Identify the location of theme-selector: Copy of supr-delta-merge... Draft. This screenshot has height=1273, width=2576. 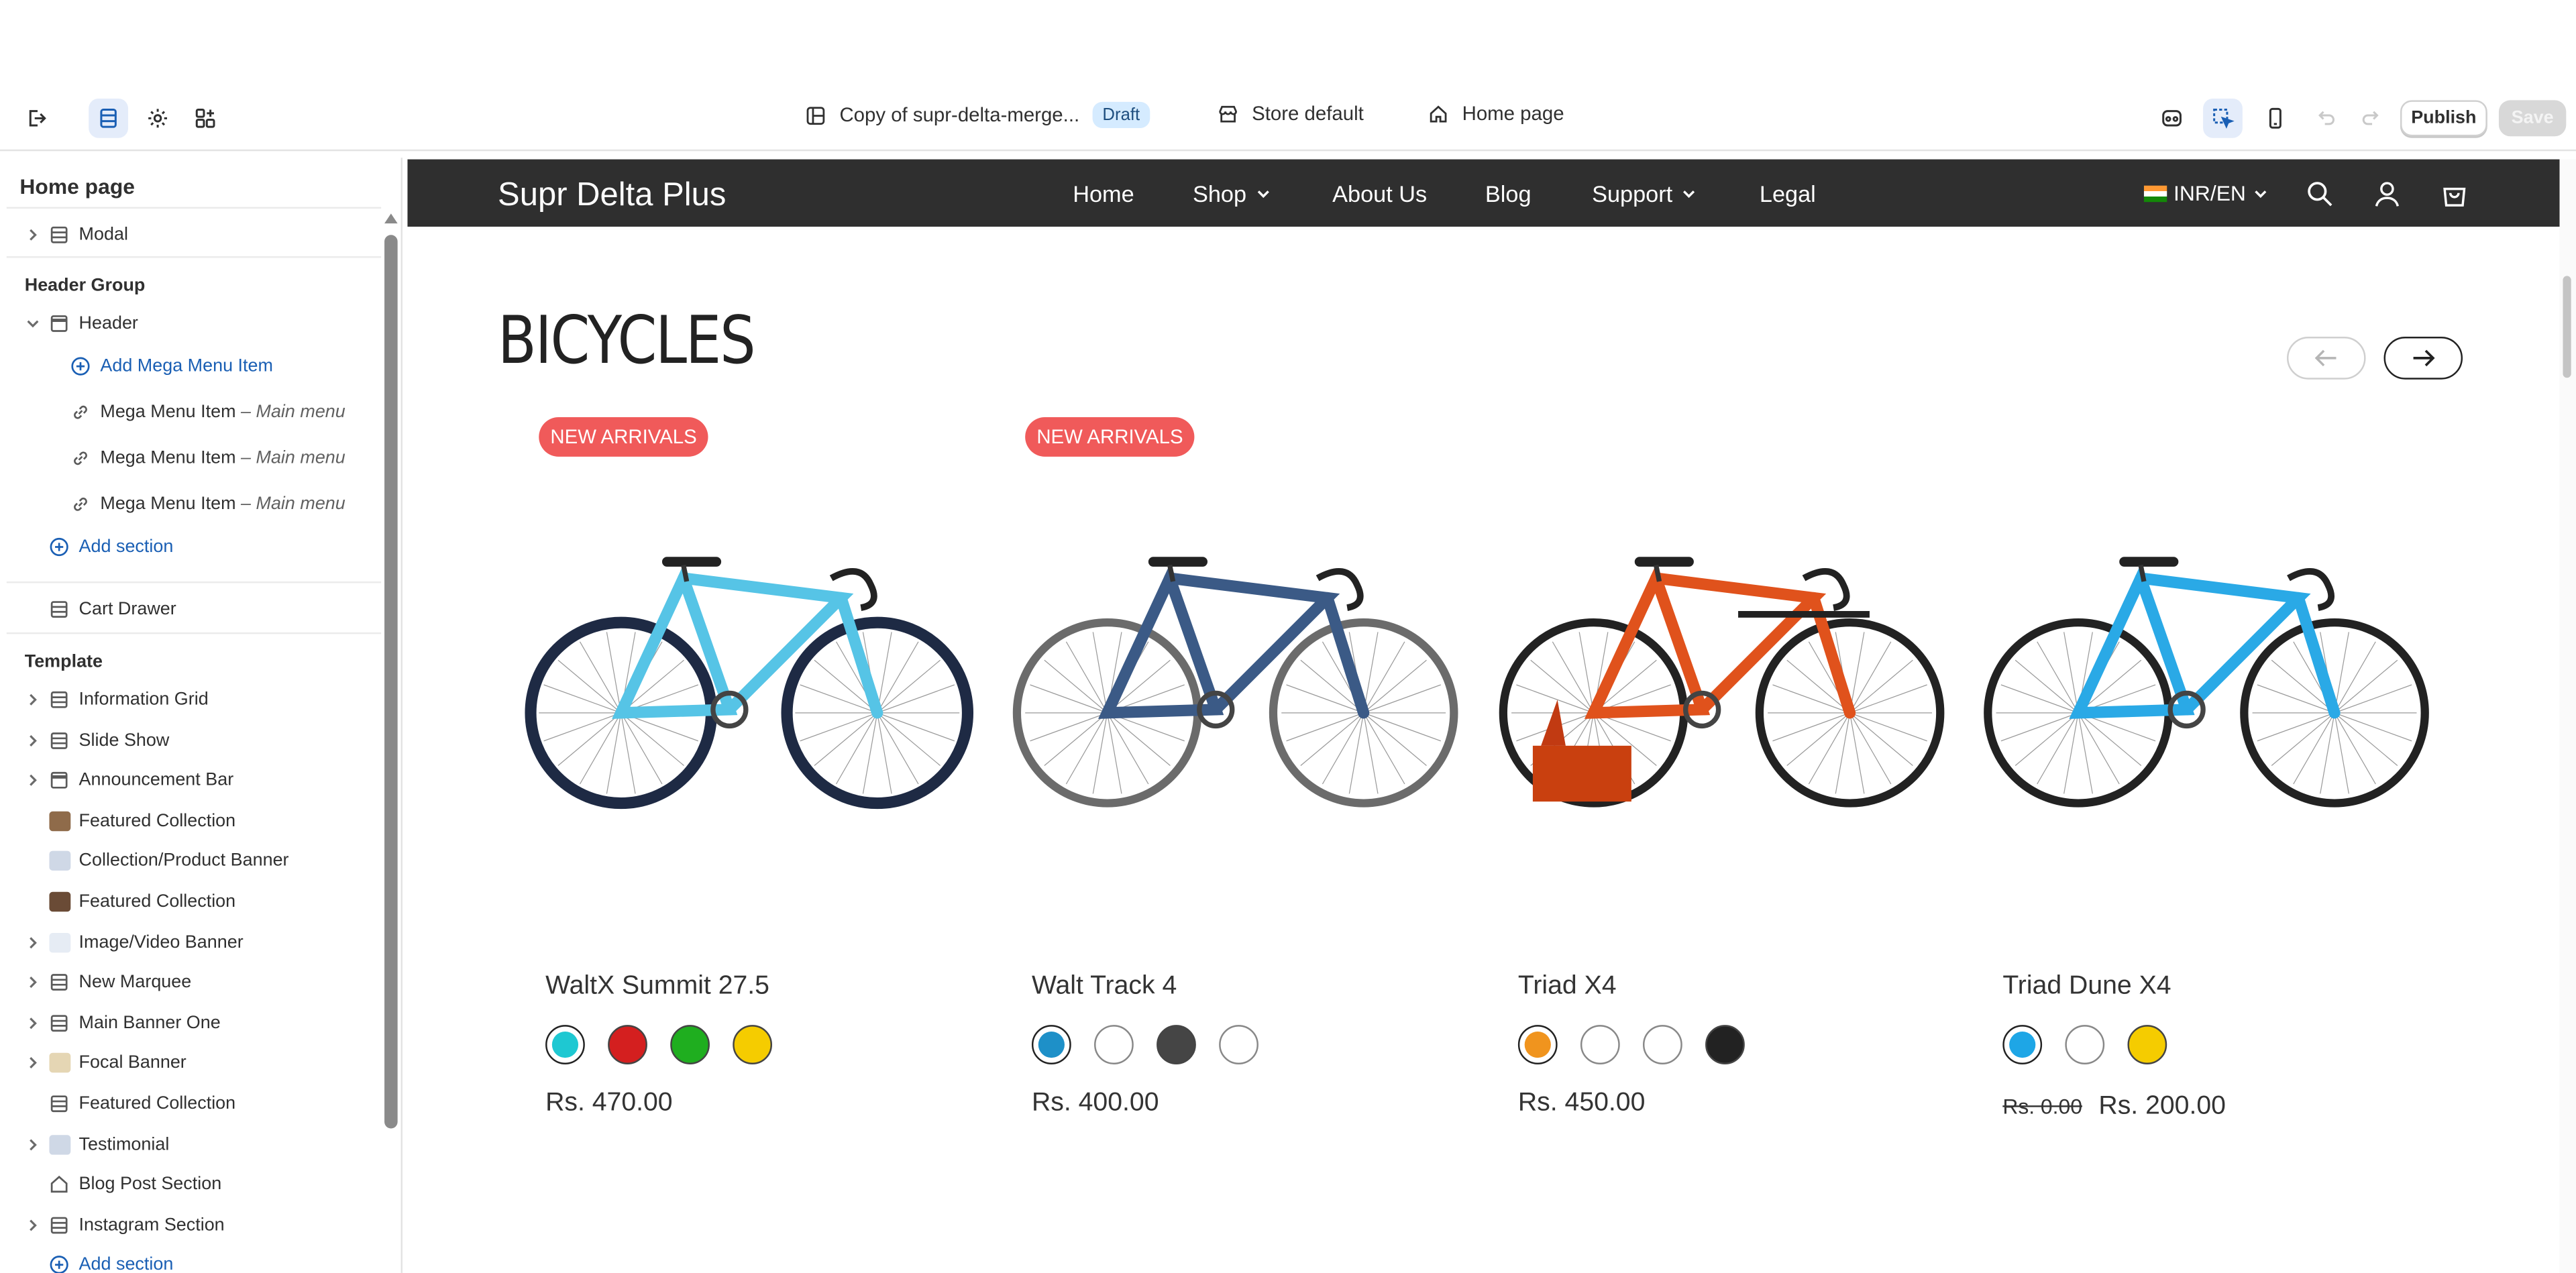
(977, 115).